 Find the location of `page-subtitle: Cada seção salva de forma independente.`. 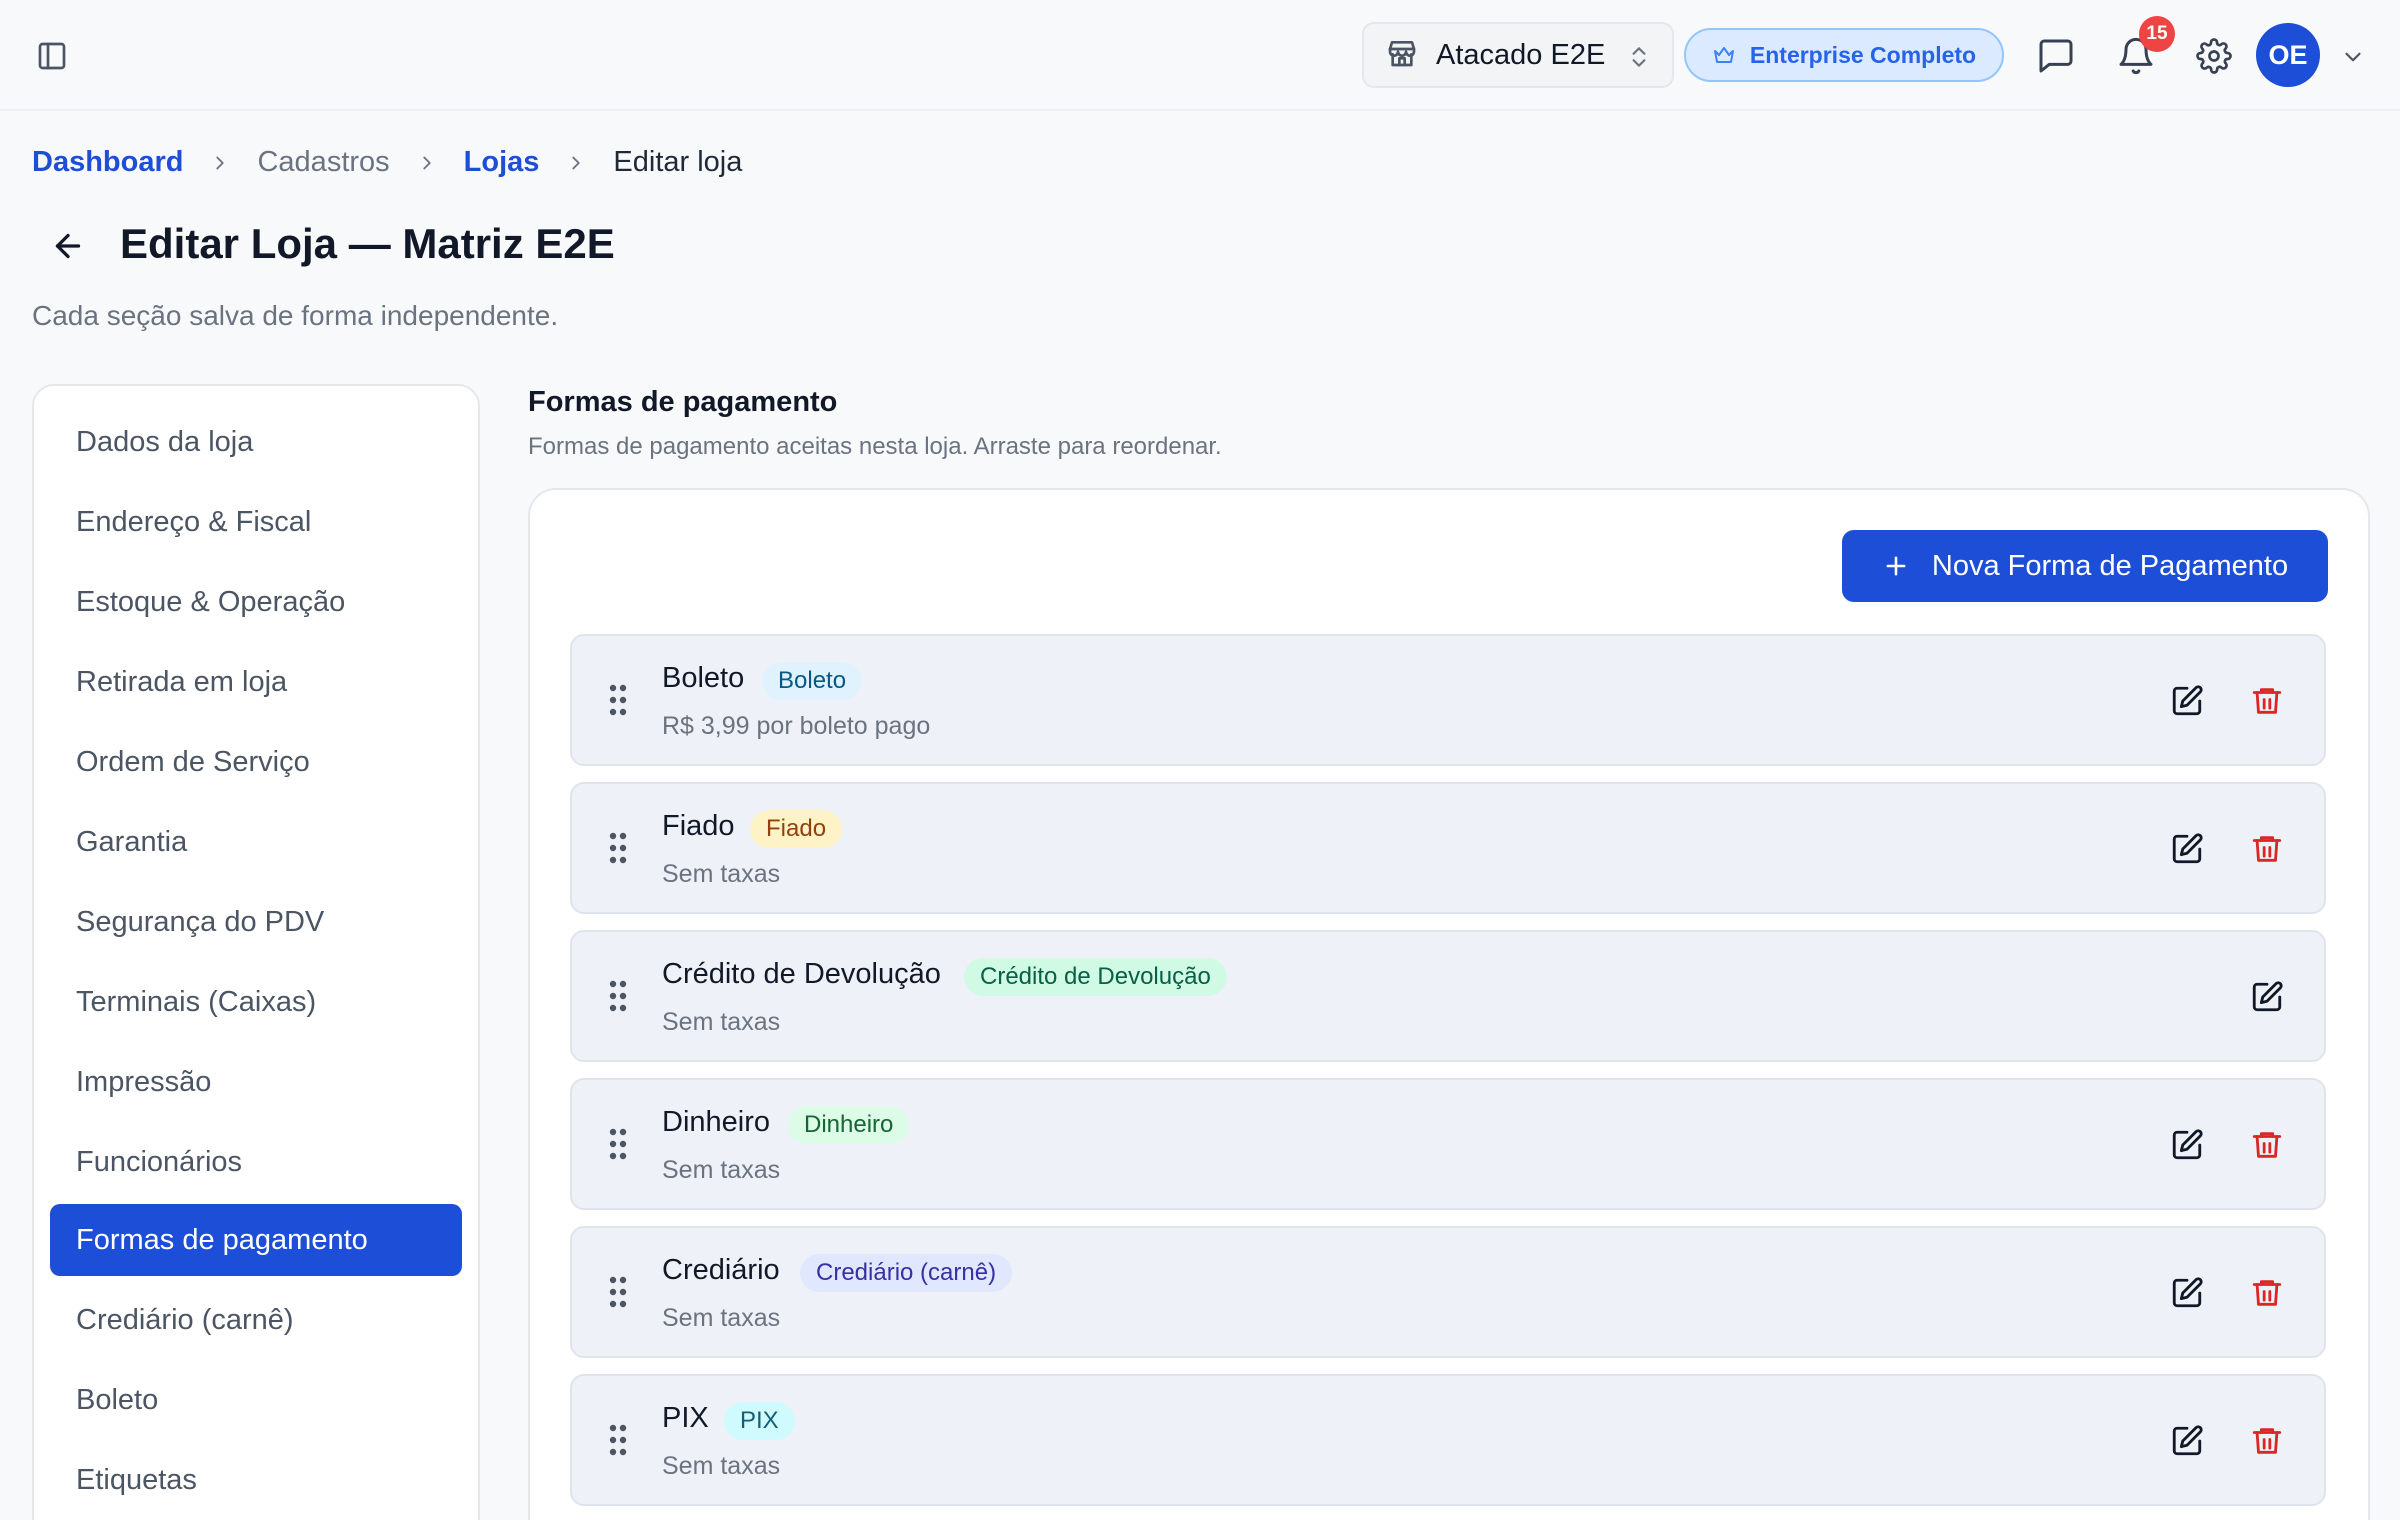

page-subtitle: Cada seção salva de forma independente. is located at coordinates (295, 315).